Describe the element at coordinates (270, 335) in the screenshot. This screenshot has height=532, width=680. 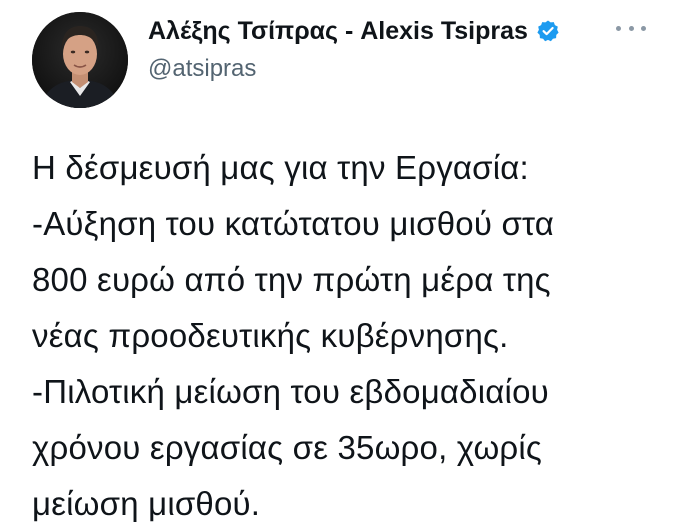
I see `tweet-text-line: νέας προοδευτικής κυβέρνησης.` at that location.